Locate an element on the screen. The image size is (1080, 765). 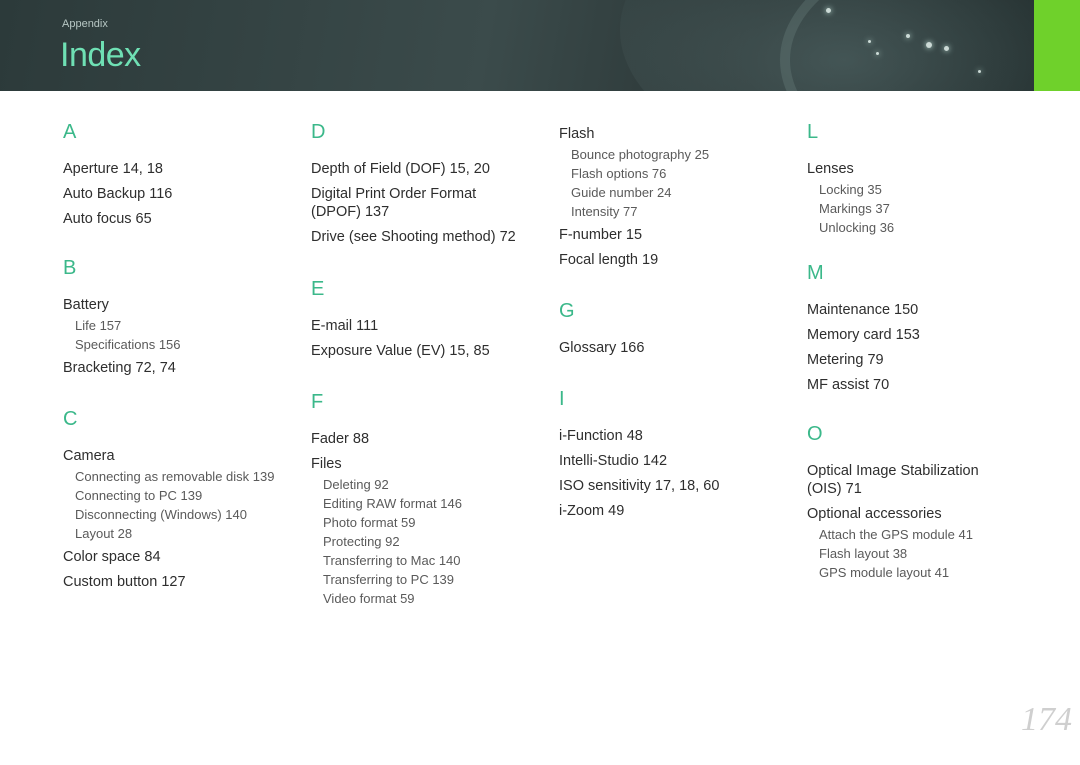
index-entry: Memory card 153 is located at coordinates (924, 335).